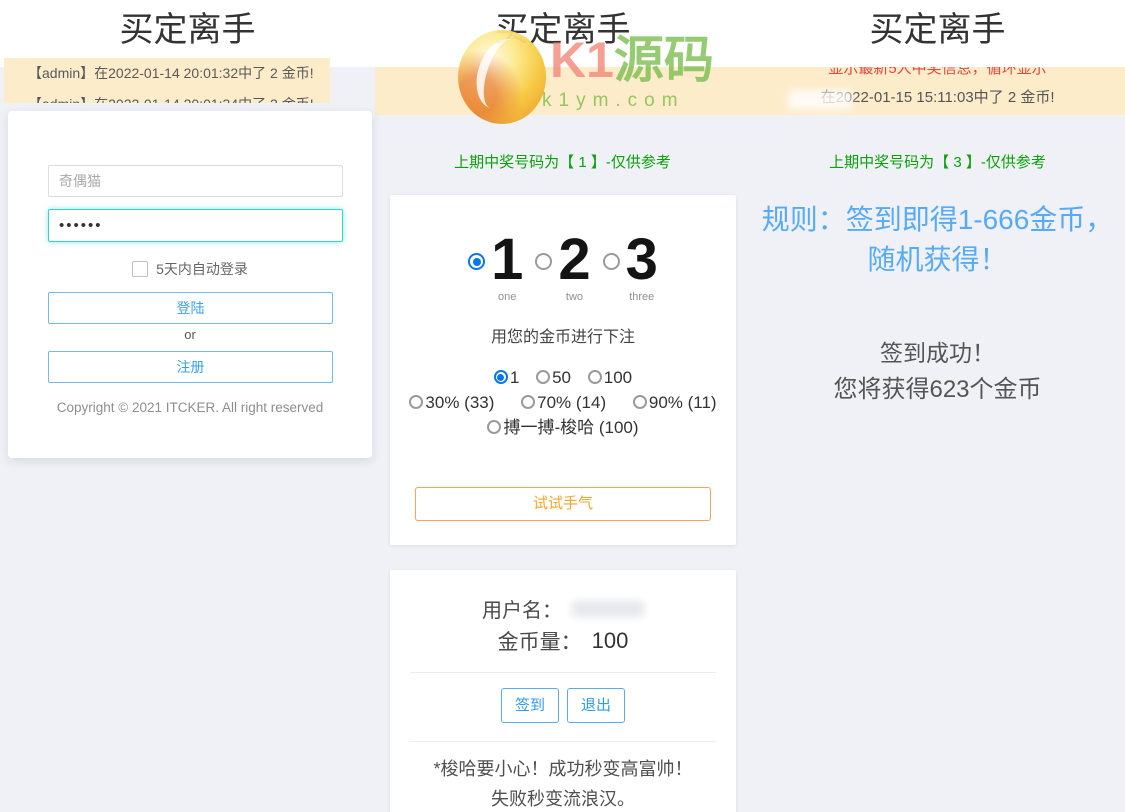  Describe the element at coordinates (937, 389) in the screenshot. I see `signin-reward-text: 您将获得623个金币` at that location.